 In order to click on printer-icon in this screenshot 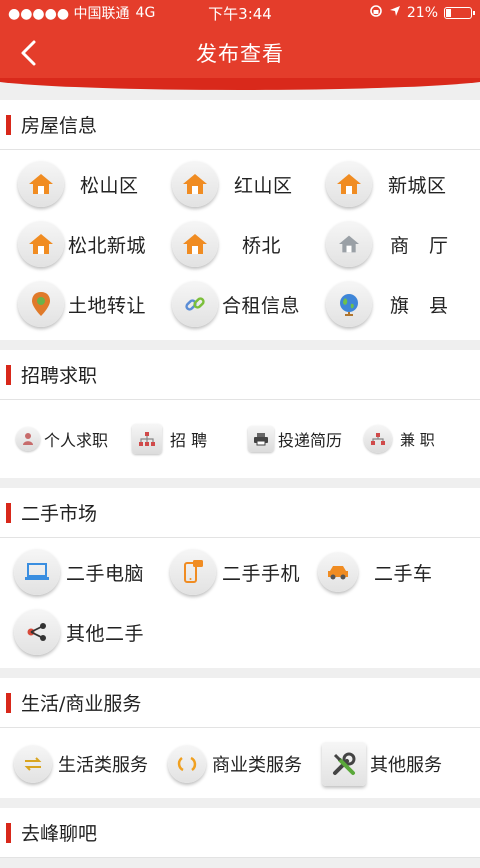, I will do `click(261, 439)`.